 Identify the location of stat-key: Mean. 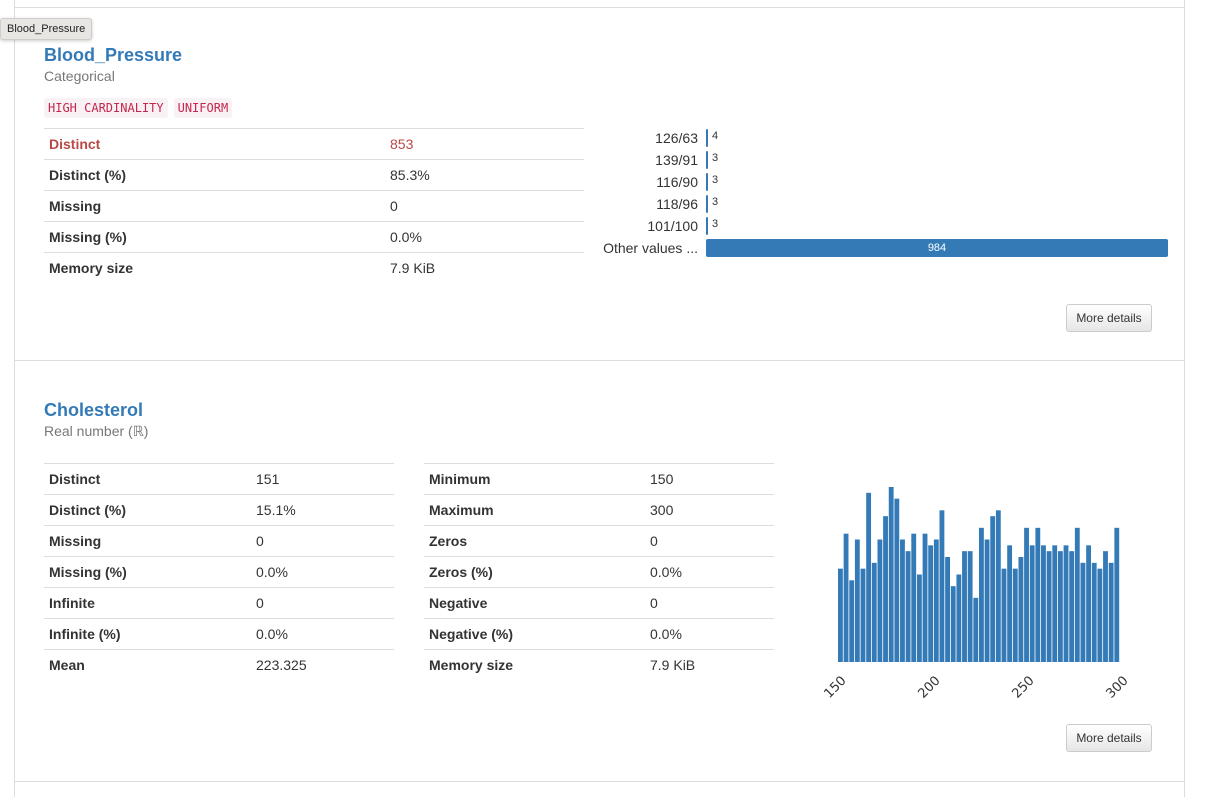
(147, 664).